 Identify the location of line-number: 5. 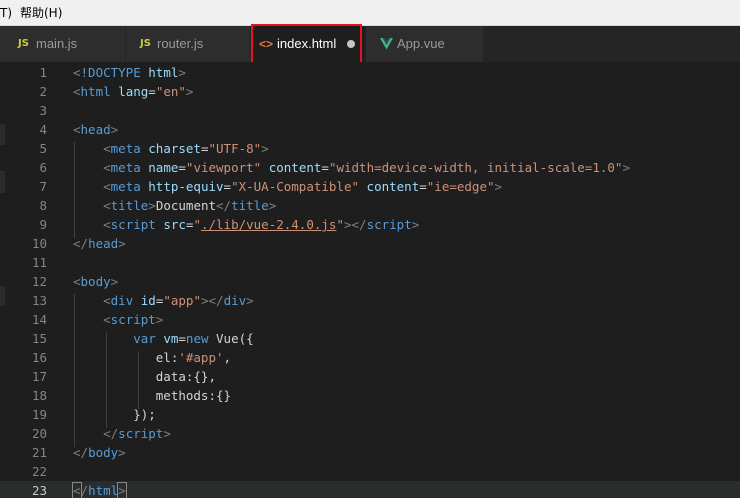
(43, 148).